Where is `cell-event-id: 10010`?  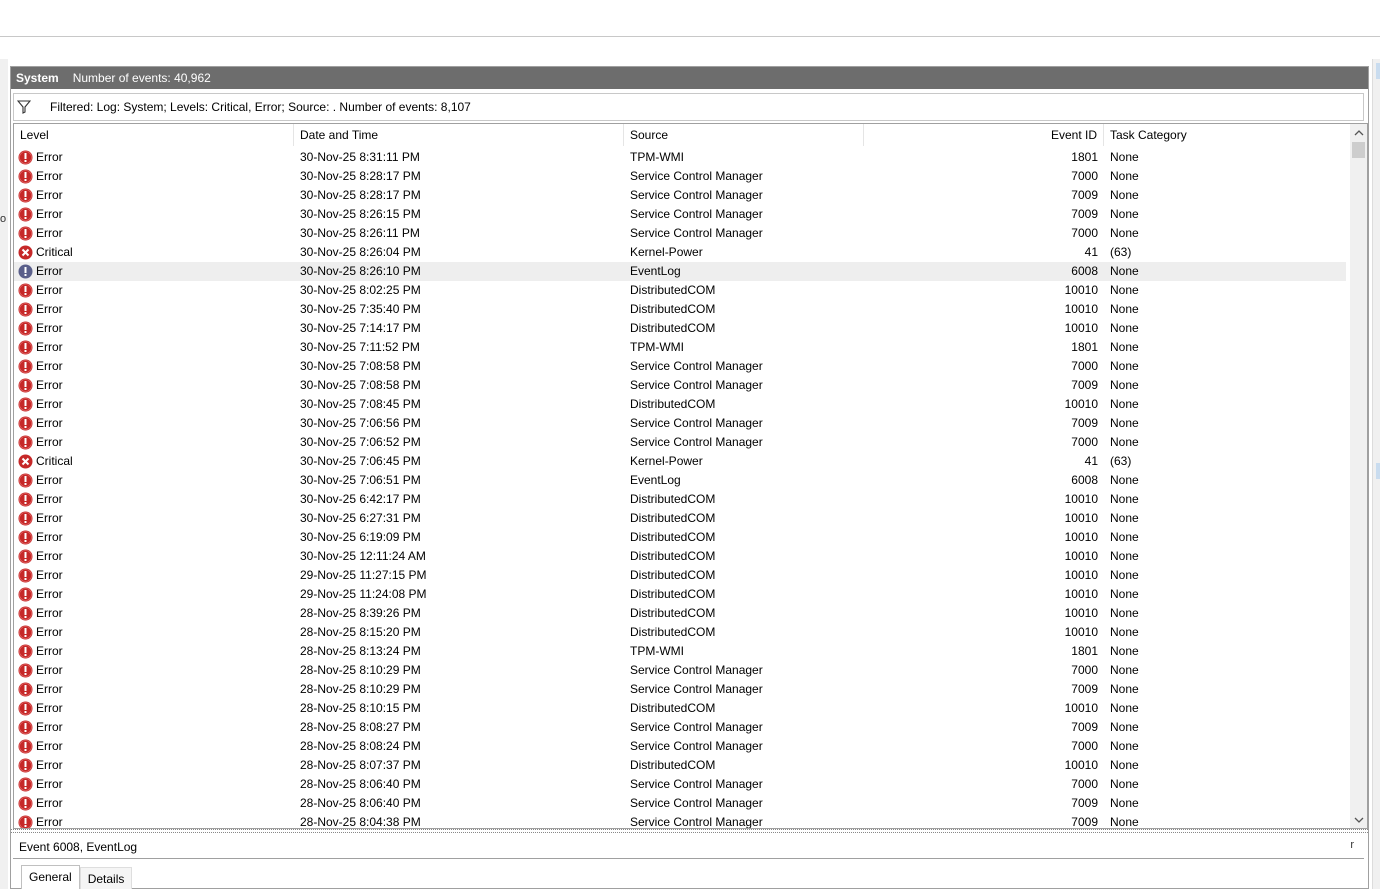
cell-event-id: 10010 is located at coordinates (1081, 290).